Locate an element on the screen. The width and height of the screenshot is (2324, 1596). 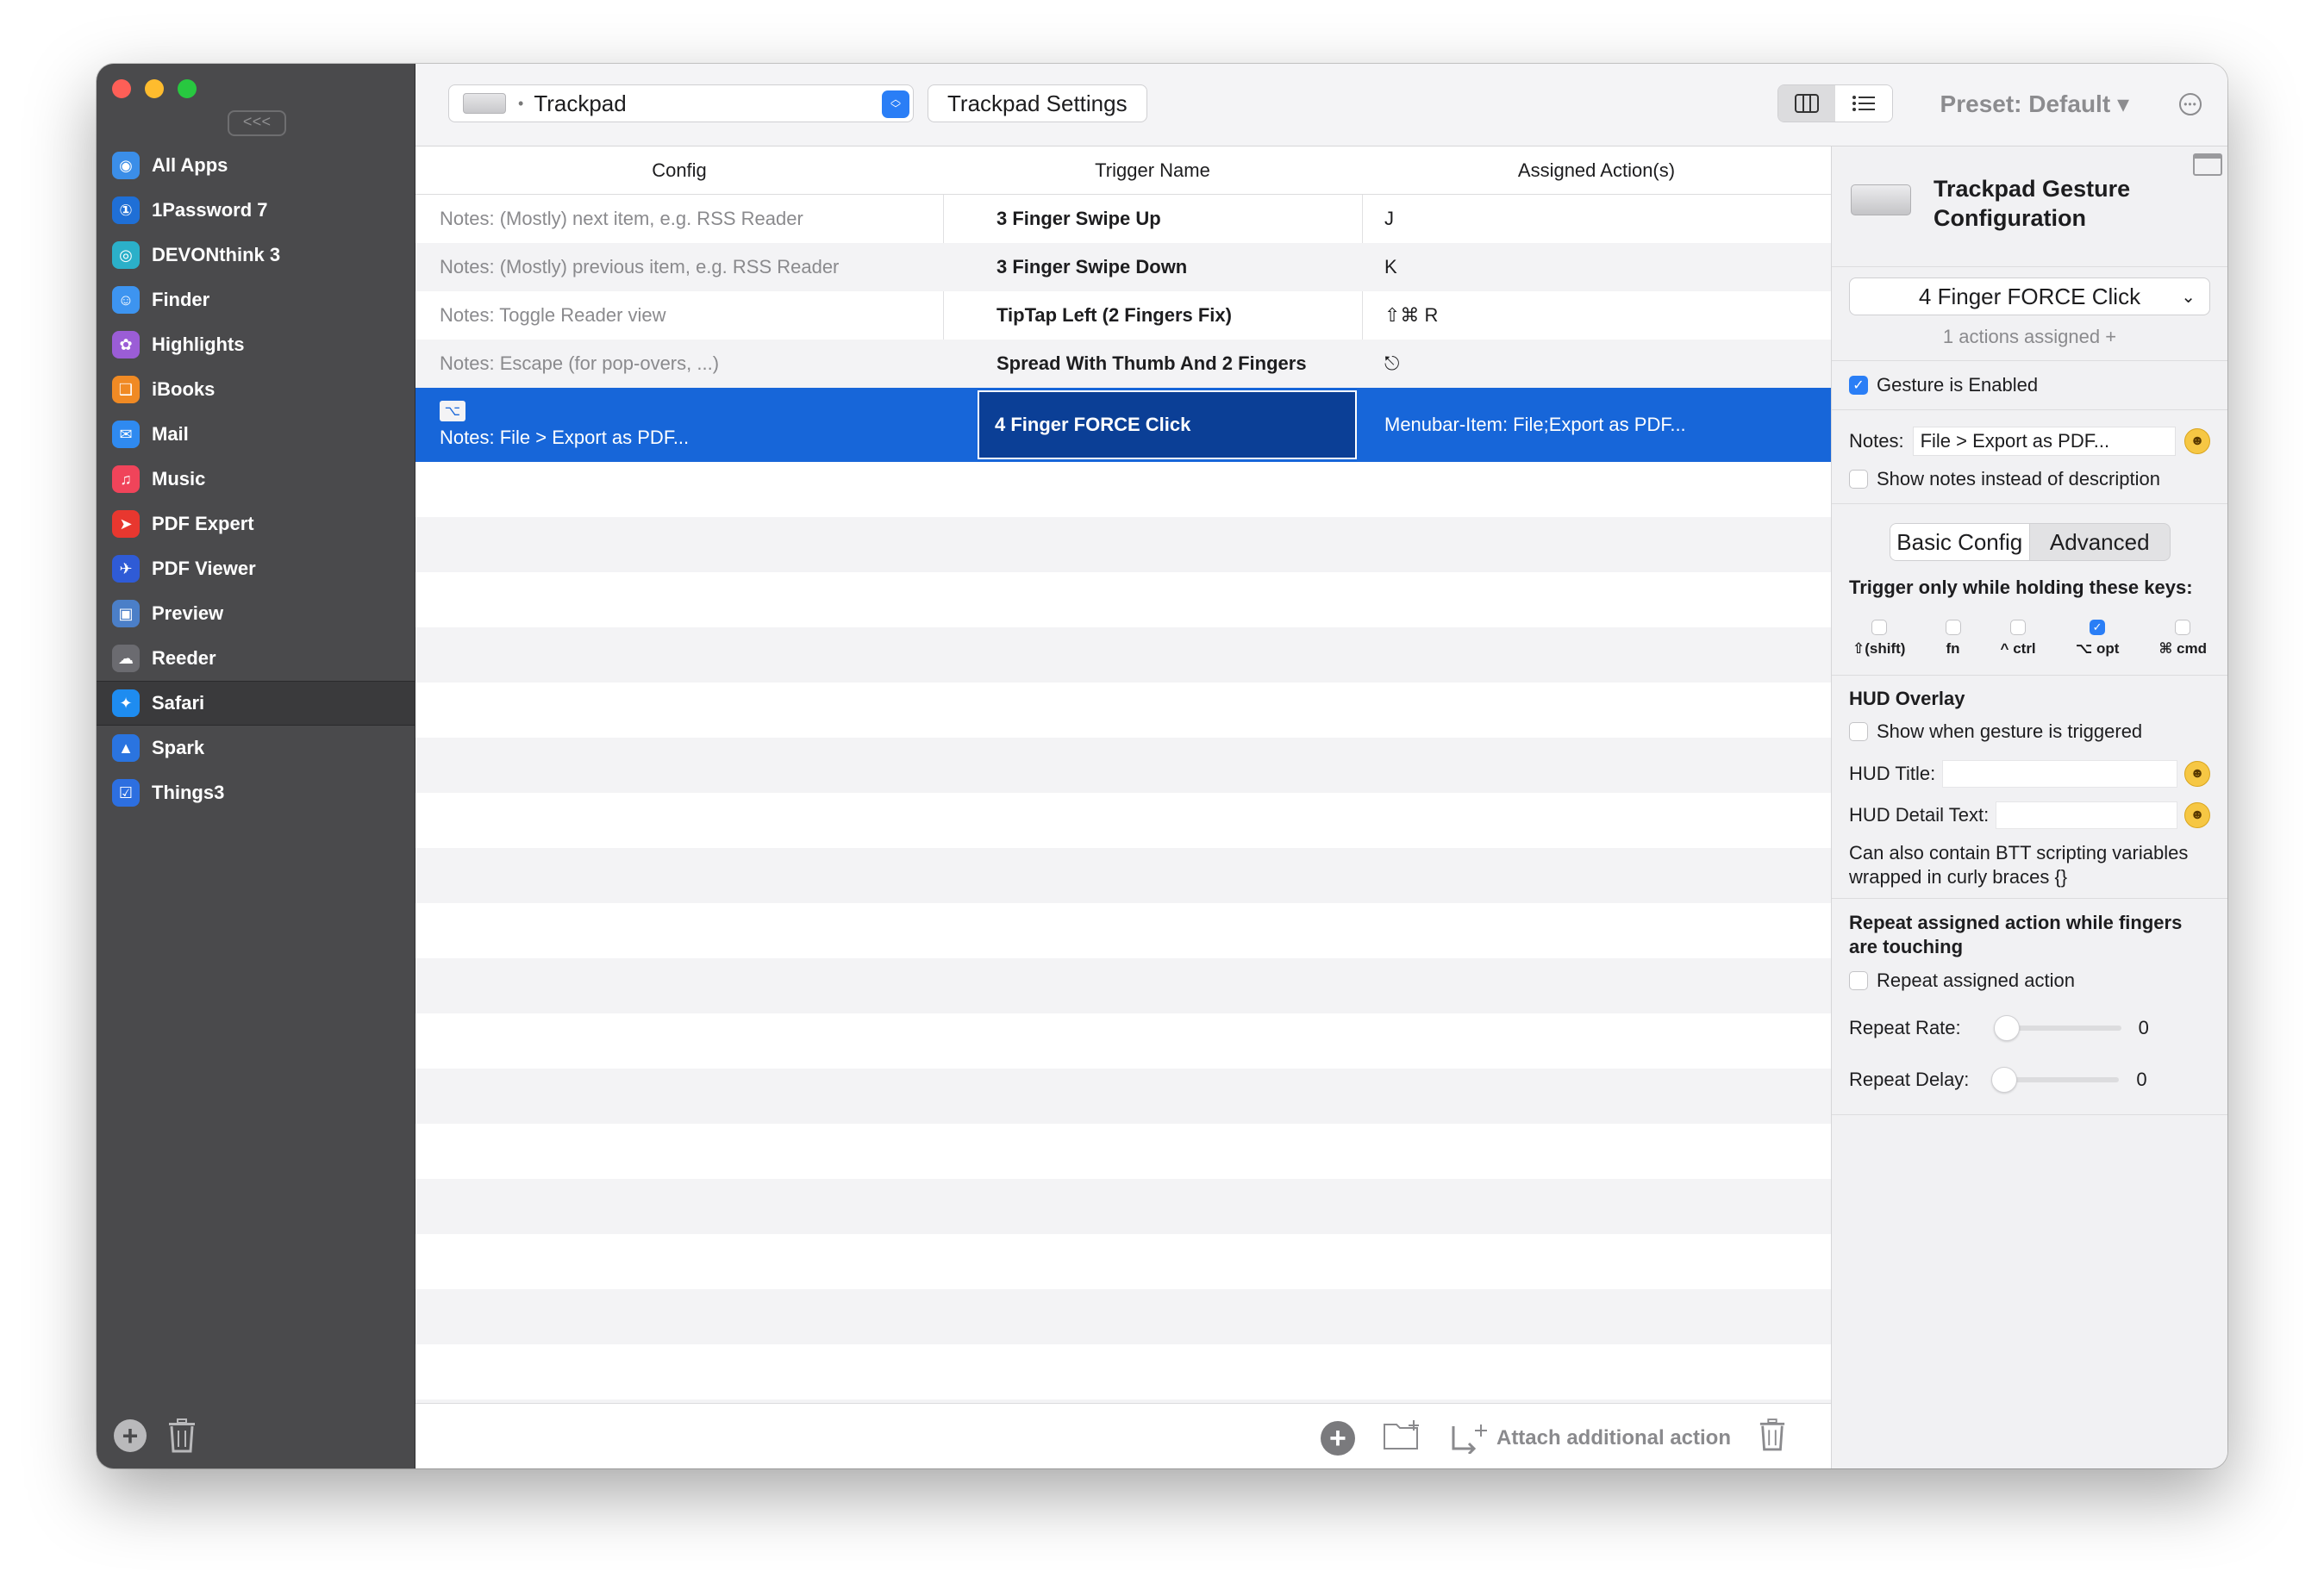
show-notes-checkbox: Show notes instead of description is located at coordinates (2029, 479).